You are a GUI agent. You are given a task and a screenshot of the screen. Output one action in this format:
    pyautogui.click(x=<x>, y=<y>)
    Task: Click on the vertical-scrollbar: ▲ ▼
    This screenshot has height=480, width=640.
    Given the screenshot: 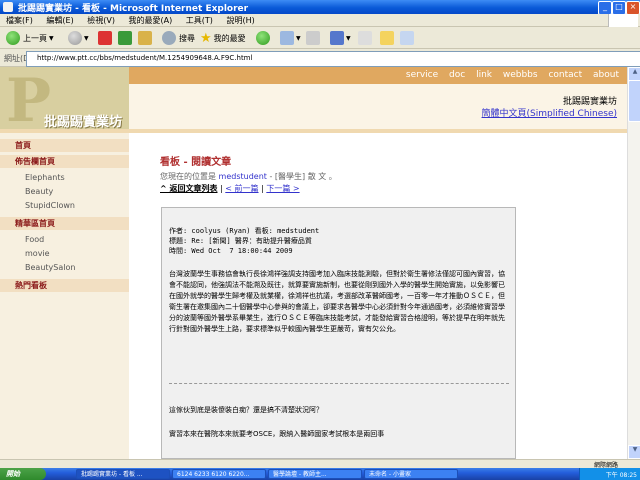 What is the action you would take?
    pyautogui.click(x=633, y=263)
    